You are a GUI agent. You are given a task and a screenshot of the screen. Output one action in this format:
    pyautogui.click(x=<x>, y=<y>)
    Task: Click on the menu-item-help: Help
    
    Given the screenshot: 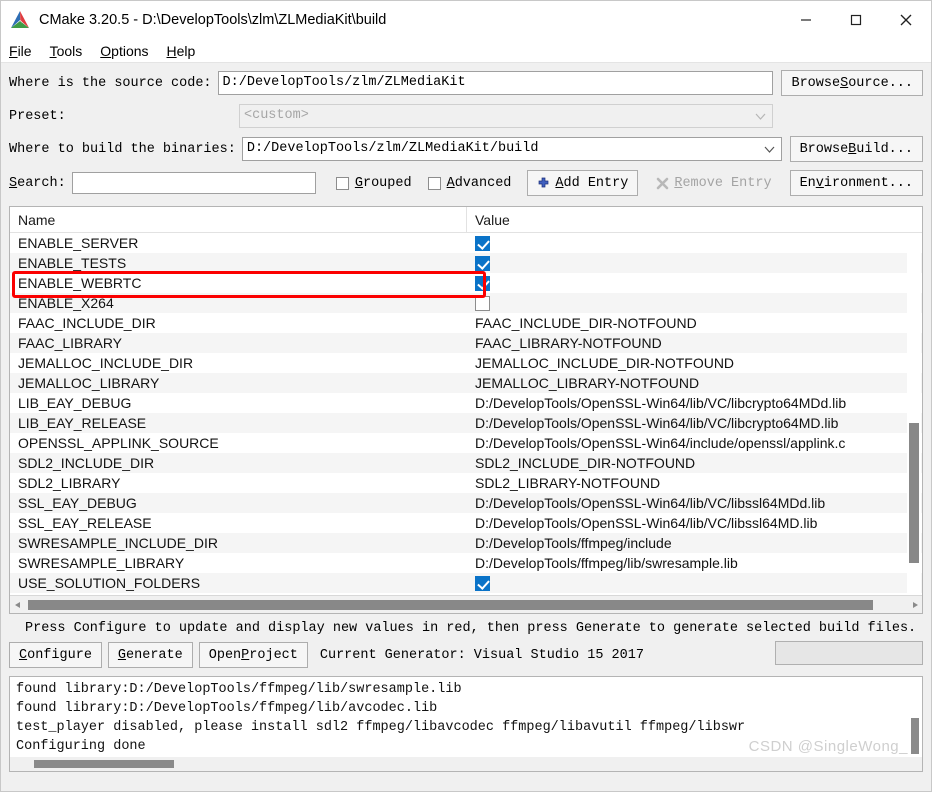 What is the action you would take?
    pyautogui.click(x=181, y=51)
    